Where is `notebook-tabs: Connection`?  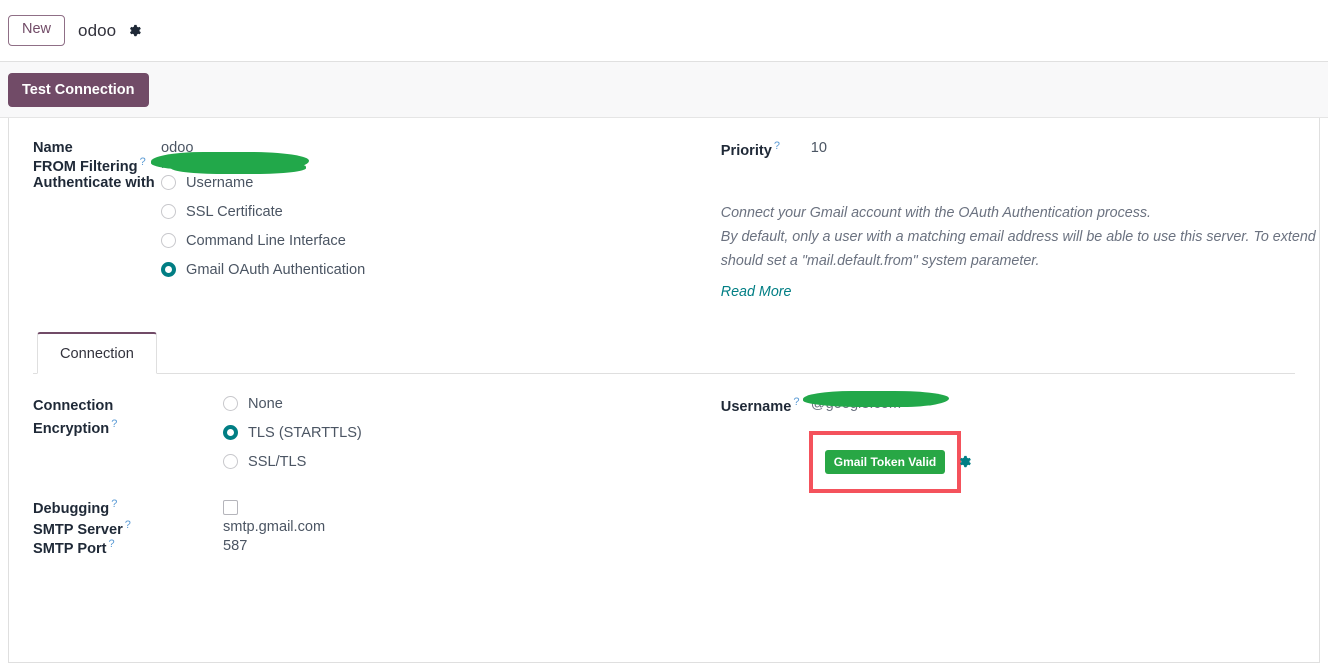
notebook-tabs: Connection is located at coordinates (664, 352).